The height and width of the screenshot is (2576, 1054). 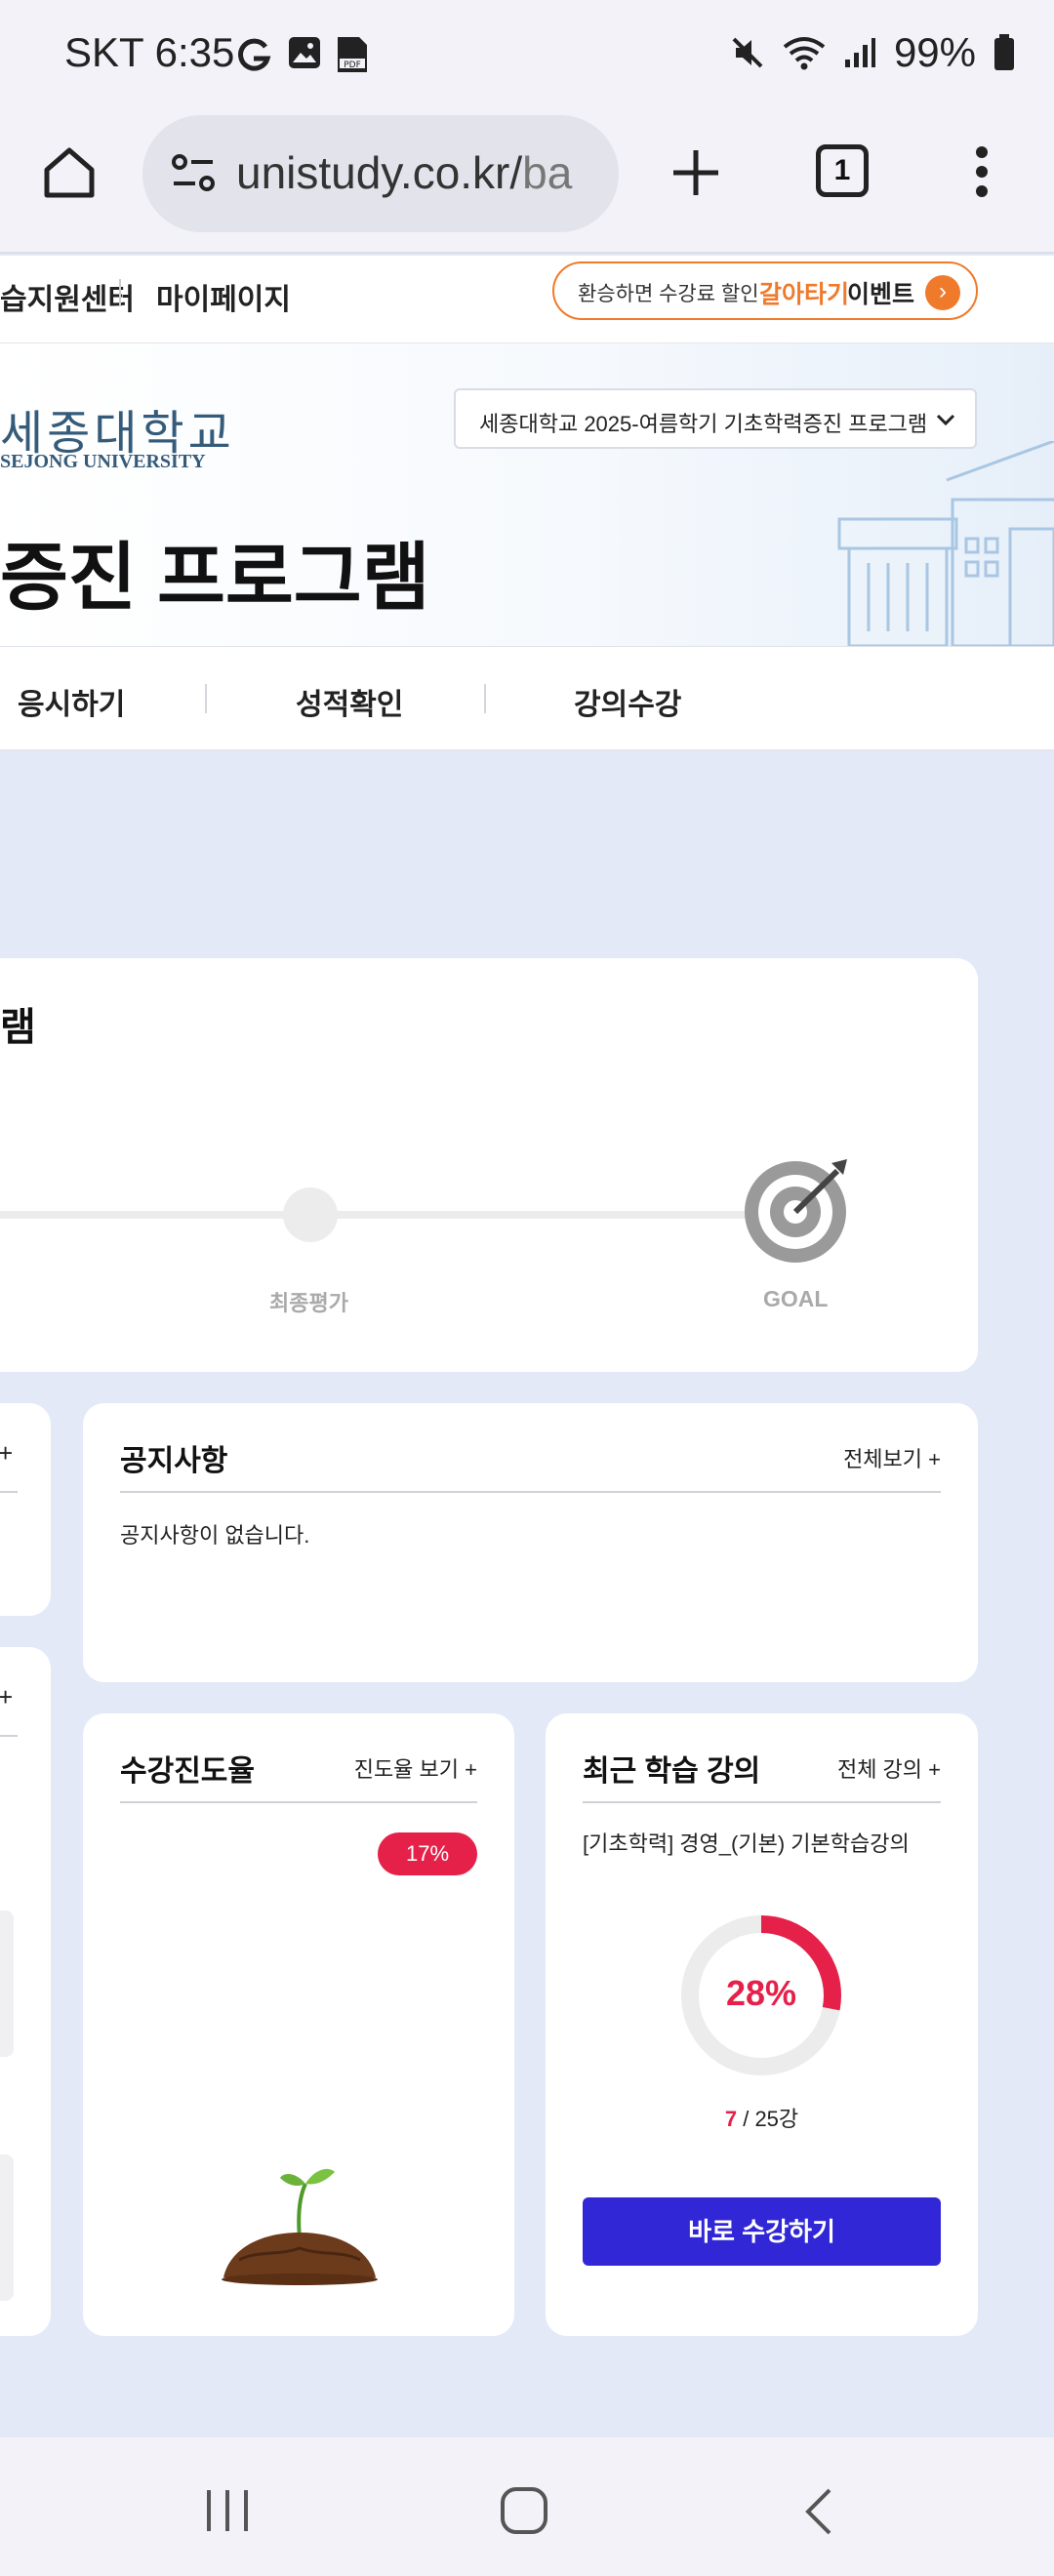 I want to click on sprout-icon, so click(x=300, y=2226).